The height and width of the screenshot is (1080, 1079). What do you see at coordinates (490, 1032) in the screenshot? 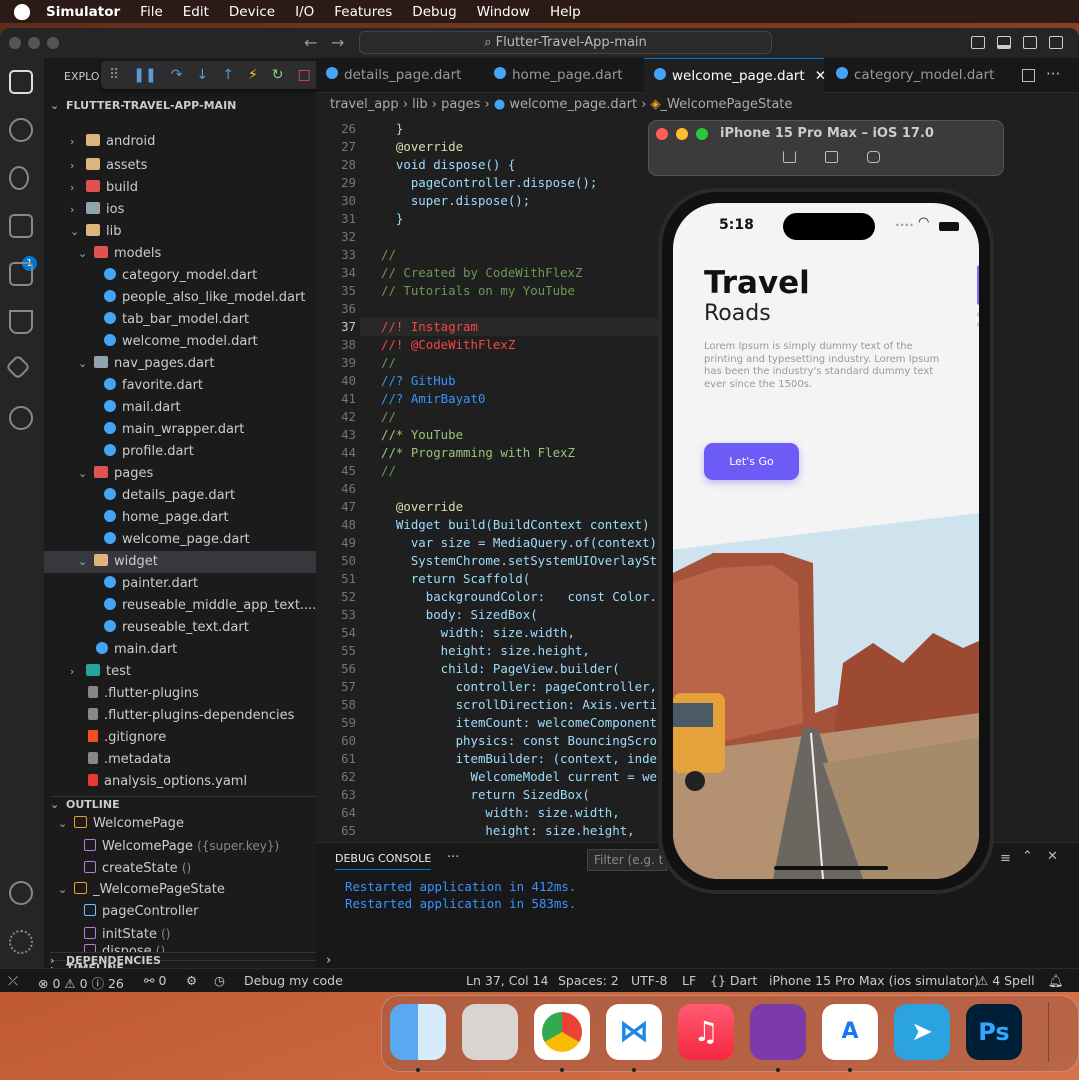
I see `launchpad-icon` at bounding box center [490, 1032].